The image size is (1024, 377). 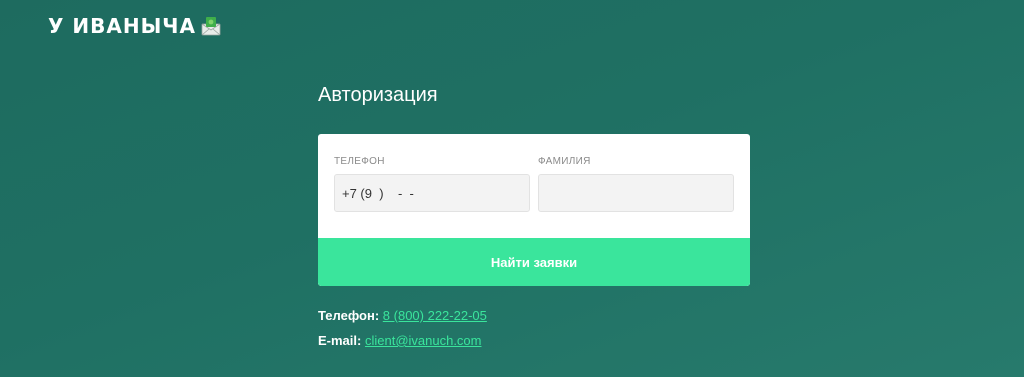 What do you see at coordinates (564, 161) in the screenshot?
I see `surname-label: ФАМИЛИЯ` at bounding box center [564, 161].